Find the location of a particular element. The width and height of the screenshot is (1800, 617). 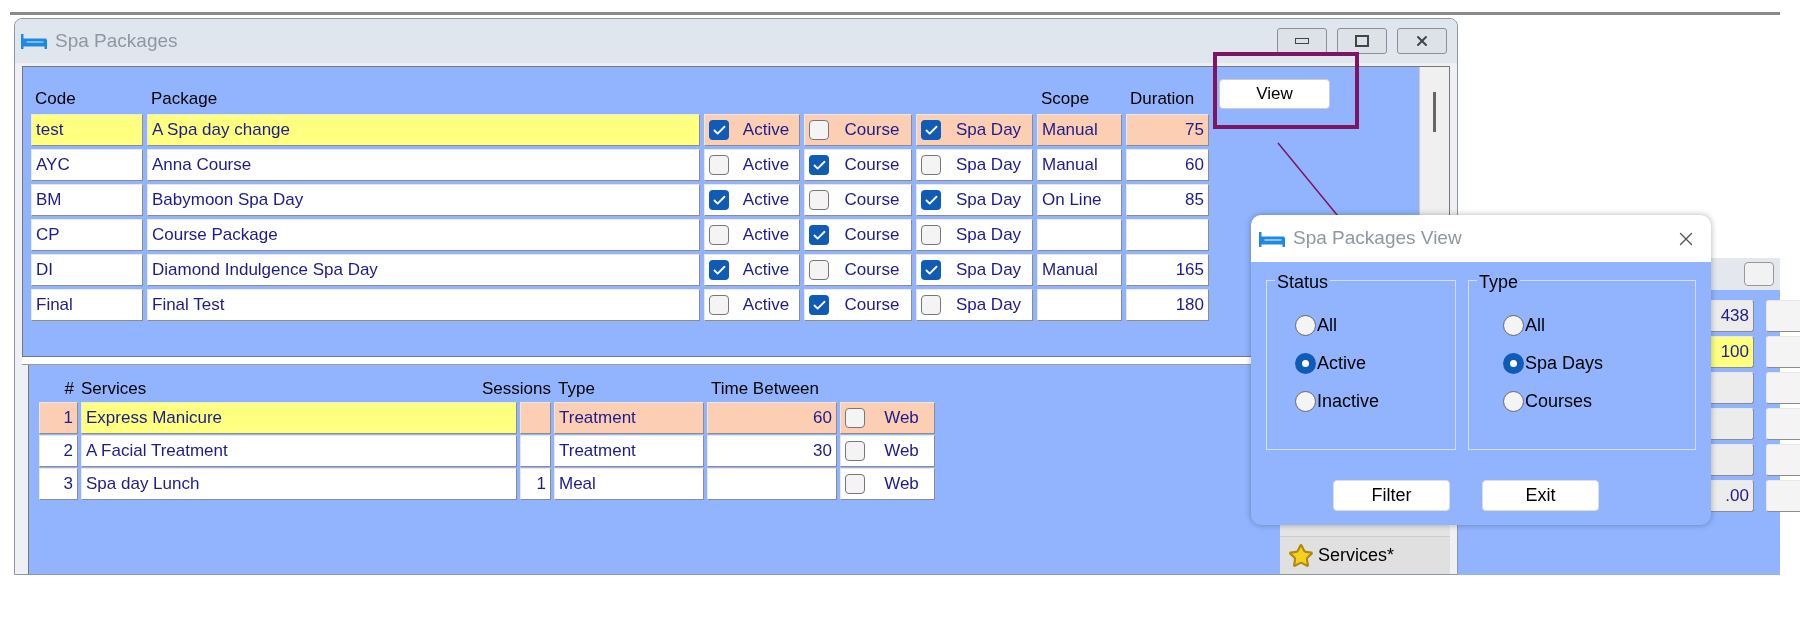

radio-option: Inactive is located at coordinates (1375, 401).